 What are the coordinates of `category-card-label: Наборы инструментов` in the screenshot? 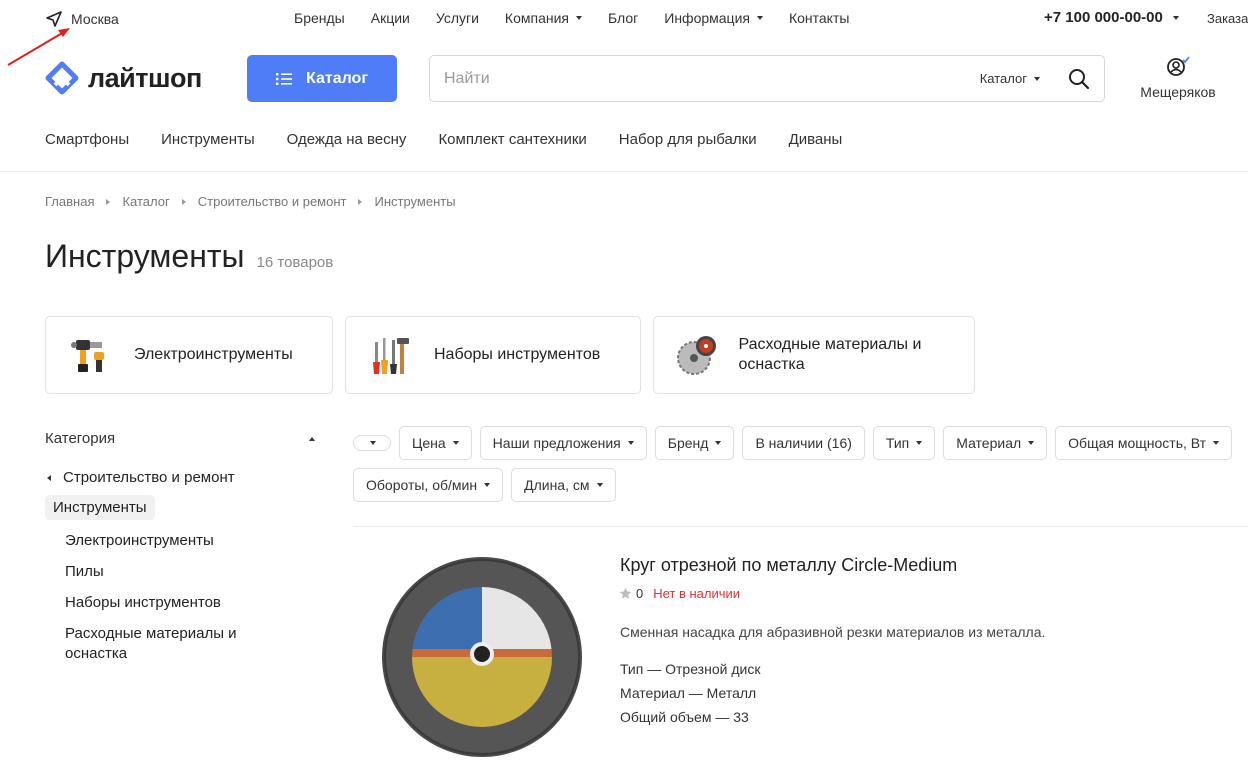 It's located at (517, 354).